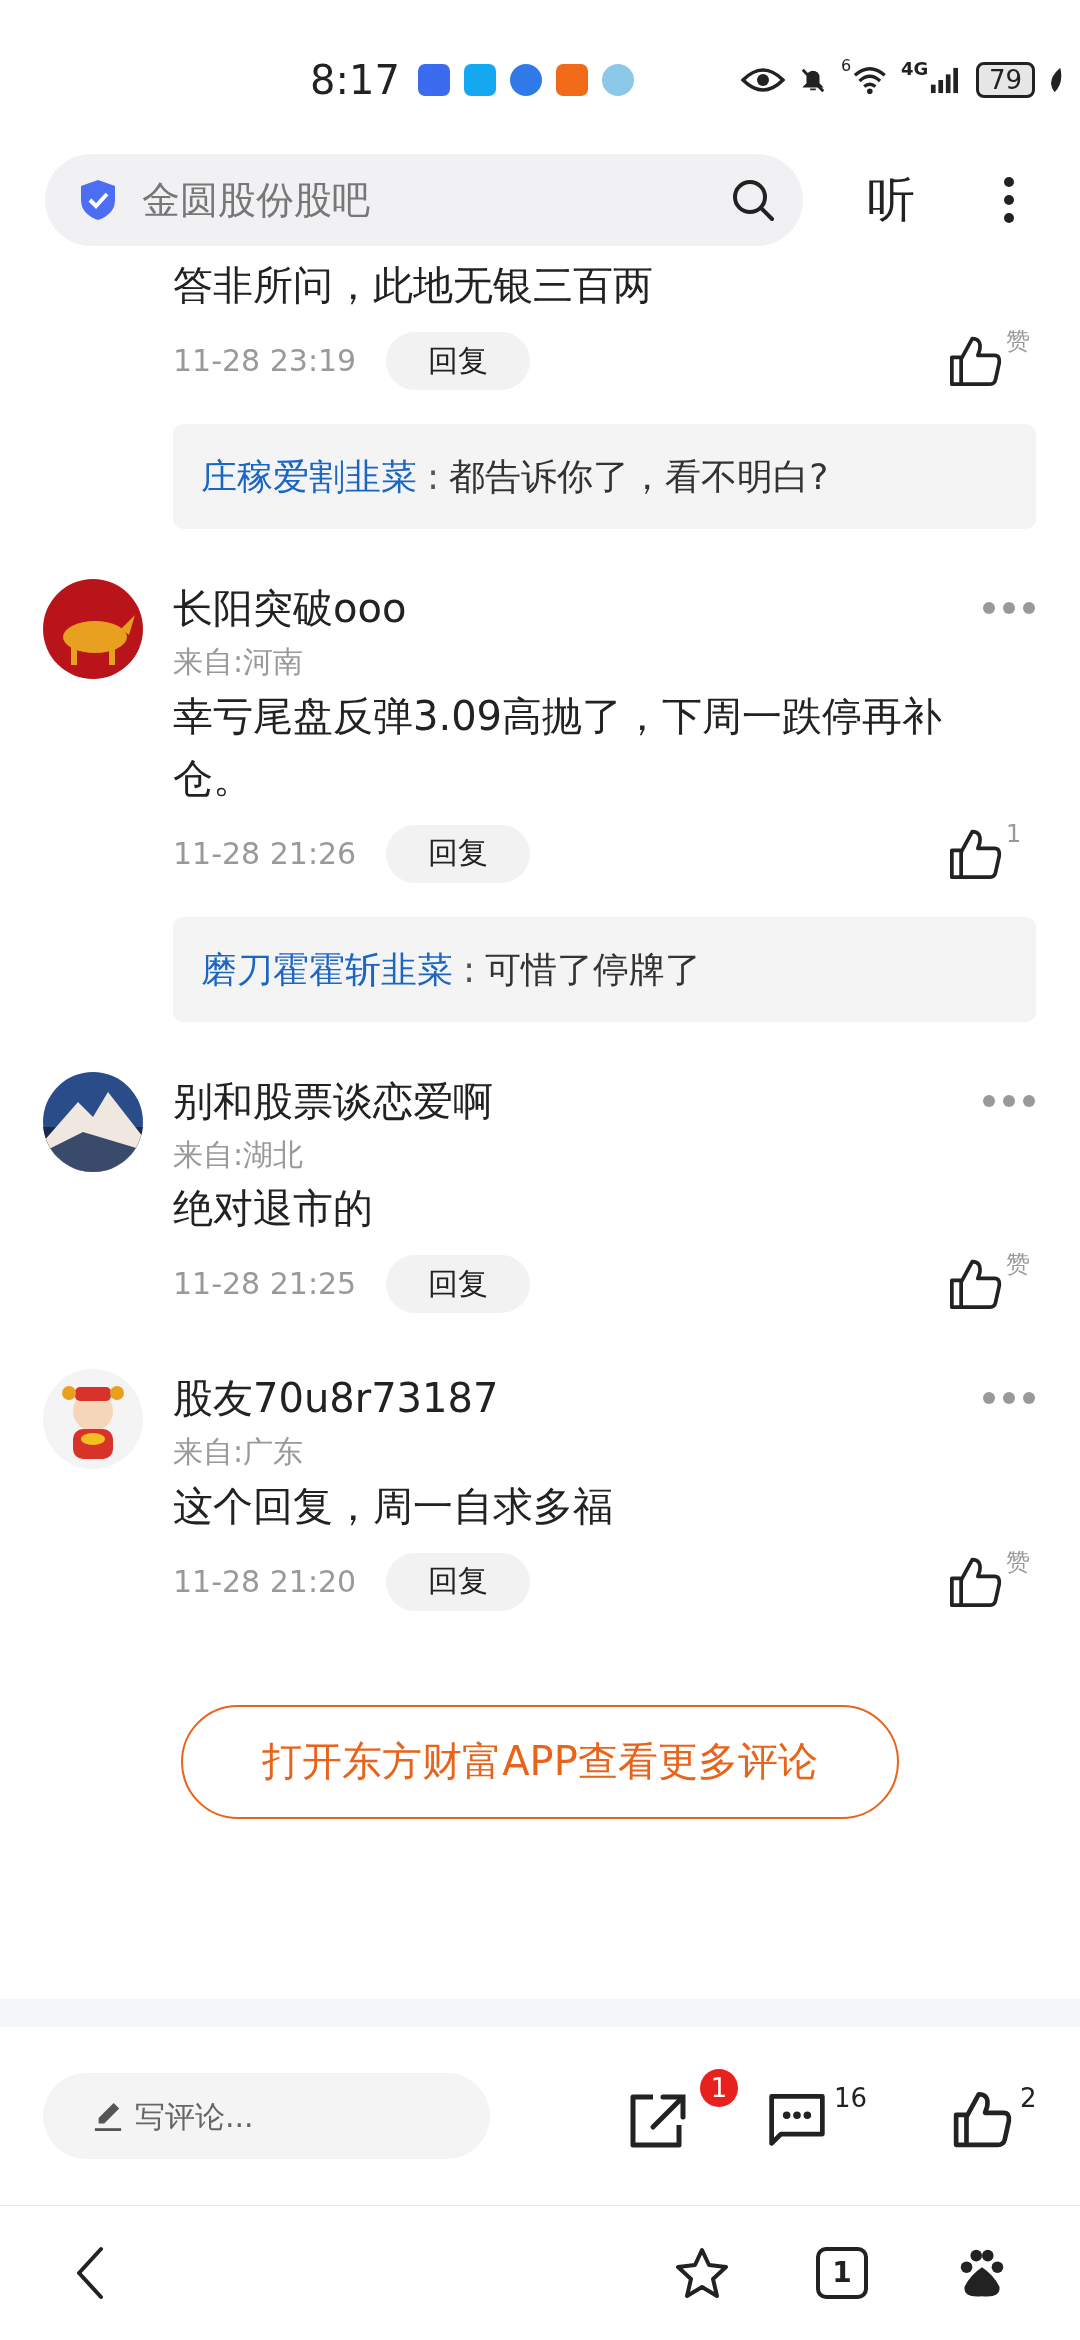  Describe the element at coordinates (870, 80) in the screenshot. I see `wifi-icon` at that location.